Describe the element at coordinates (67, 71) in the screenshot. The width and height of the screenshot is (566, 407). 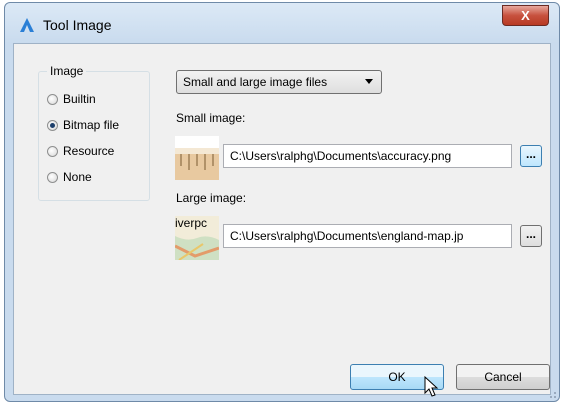
I see `image-group-legend: Image` at that location.